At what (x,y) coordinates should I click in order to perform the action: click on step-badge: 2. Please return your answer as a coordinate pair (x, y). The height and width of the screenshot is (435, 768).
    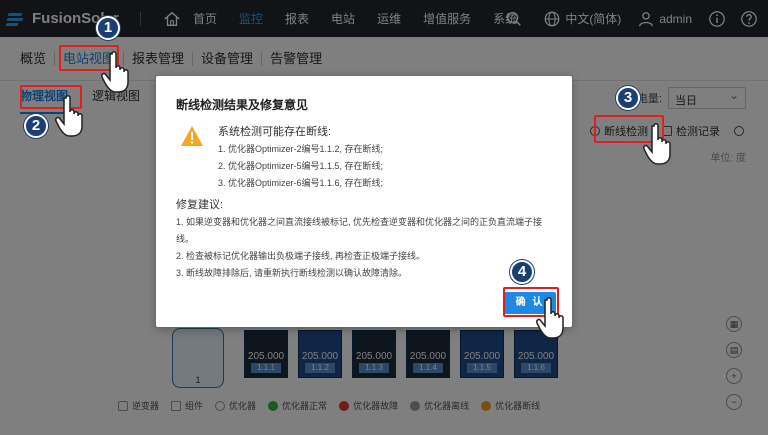
    Looking at the image, I should click on (36, 126).